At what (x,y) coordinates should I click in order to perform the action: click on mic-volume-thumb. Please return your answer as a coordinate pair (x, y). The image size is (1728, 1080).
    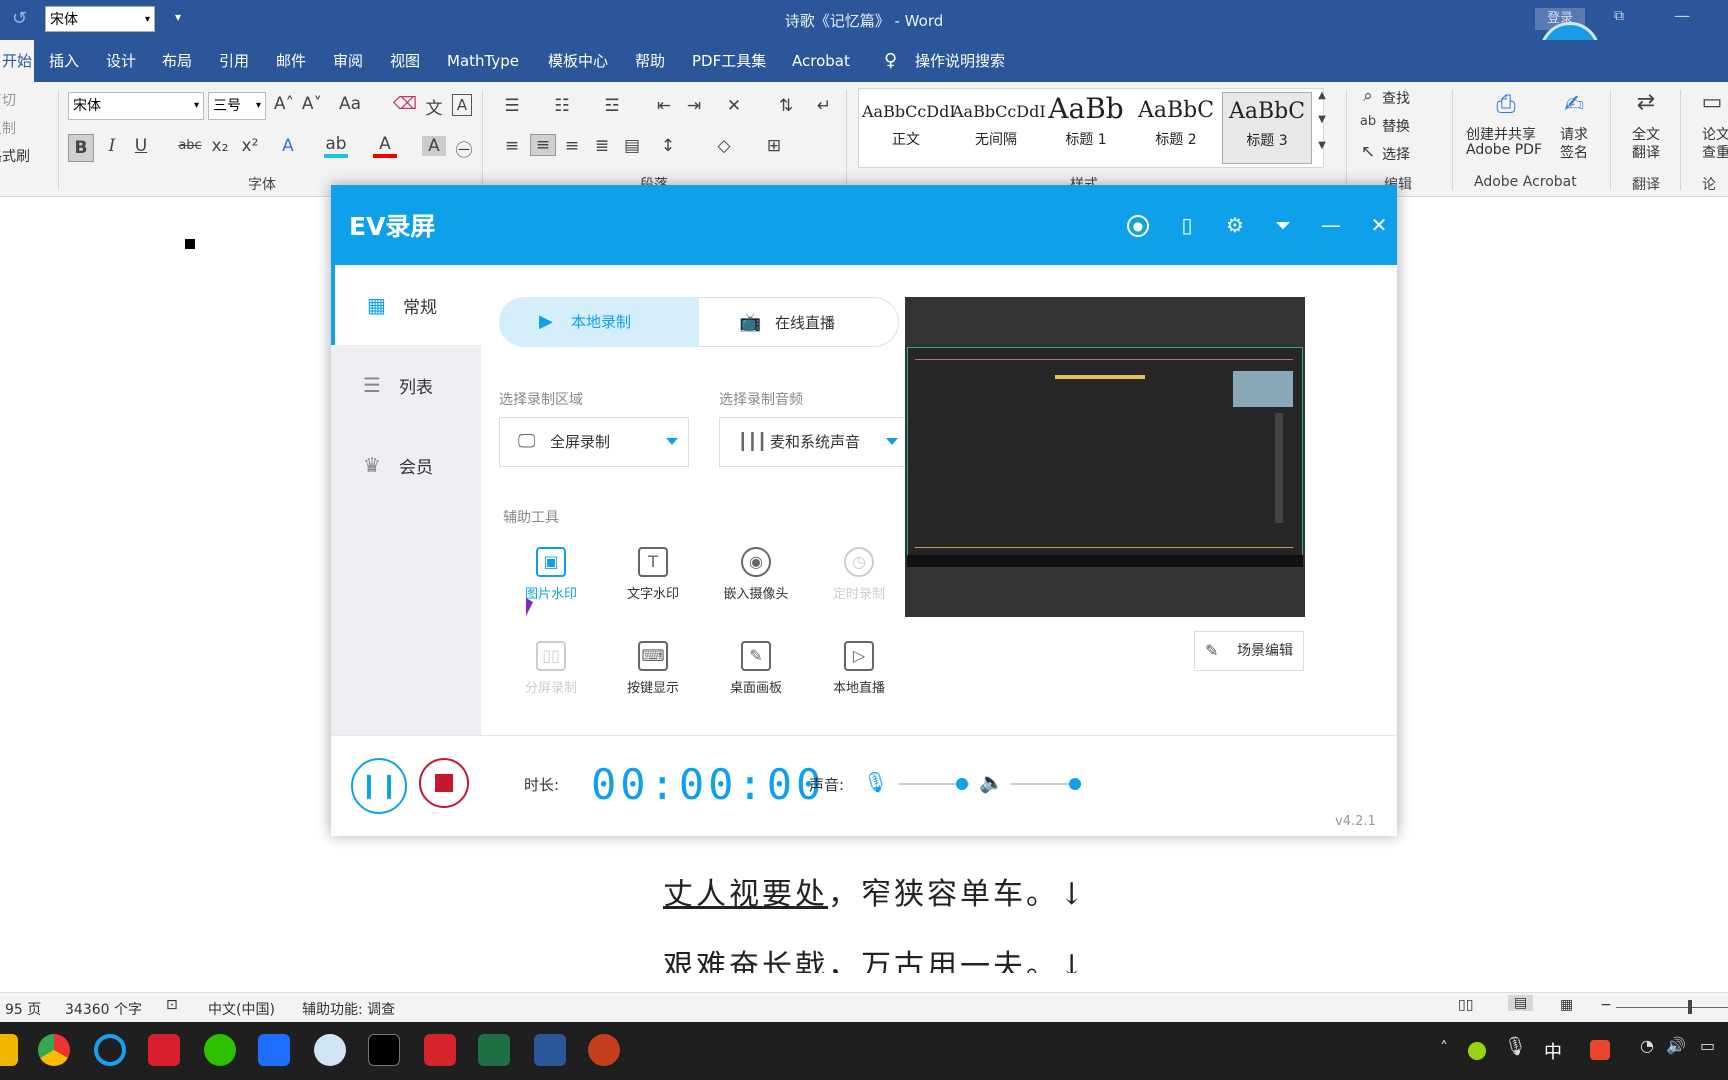
    Looking at the image, I should click on (962, 784).